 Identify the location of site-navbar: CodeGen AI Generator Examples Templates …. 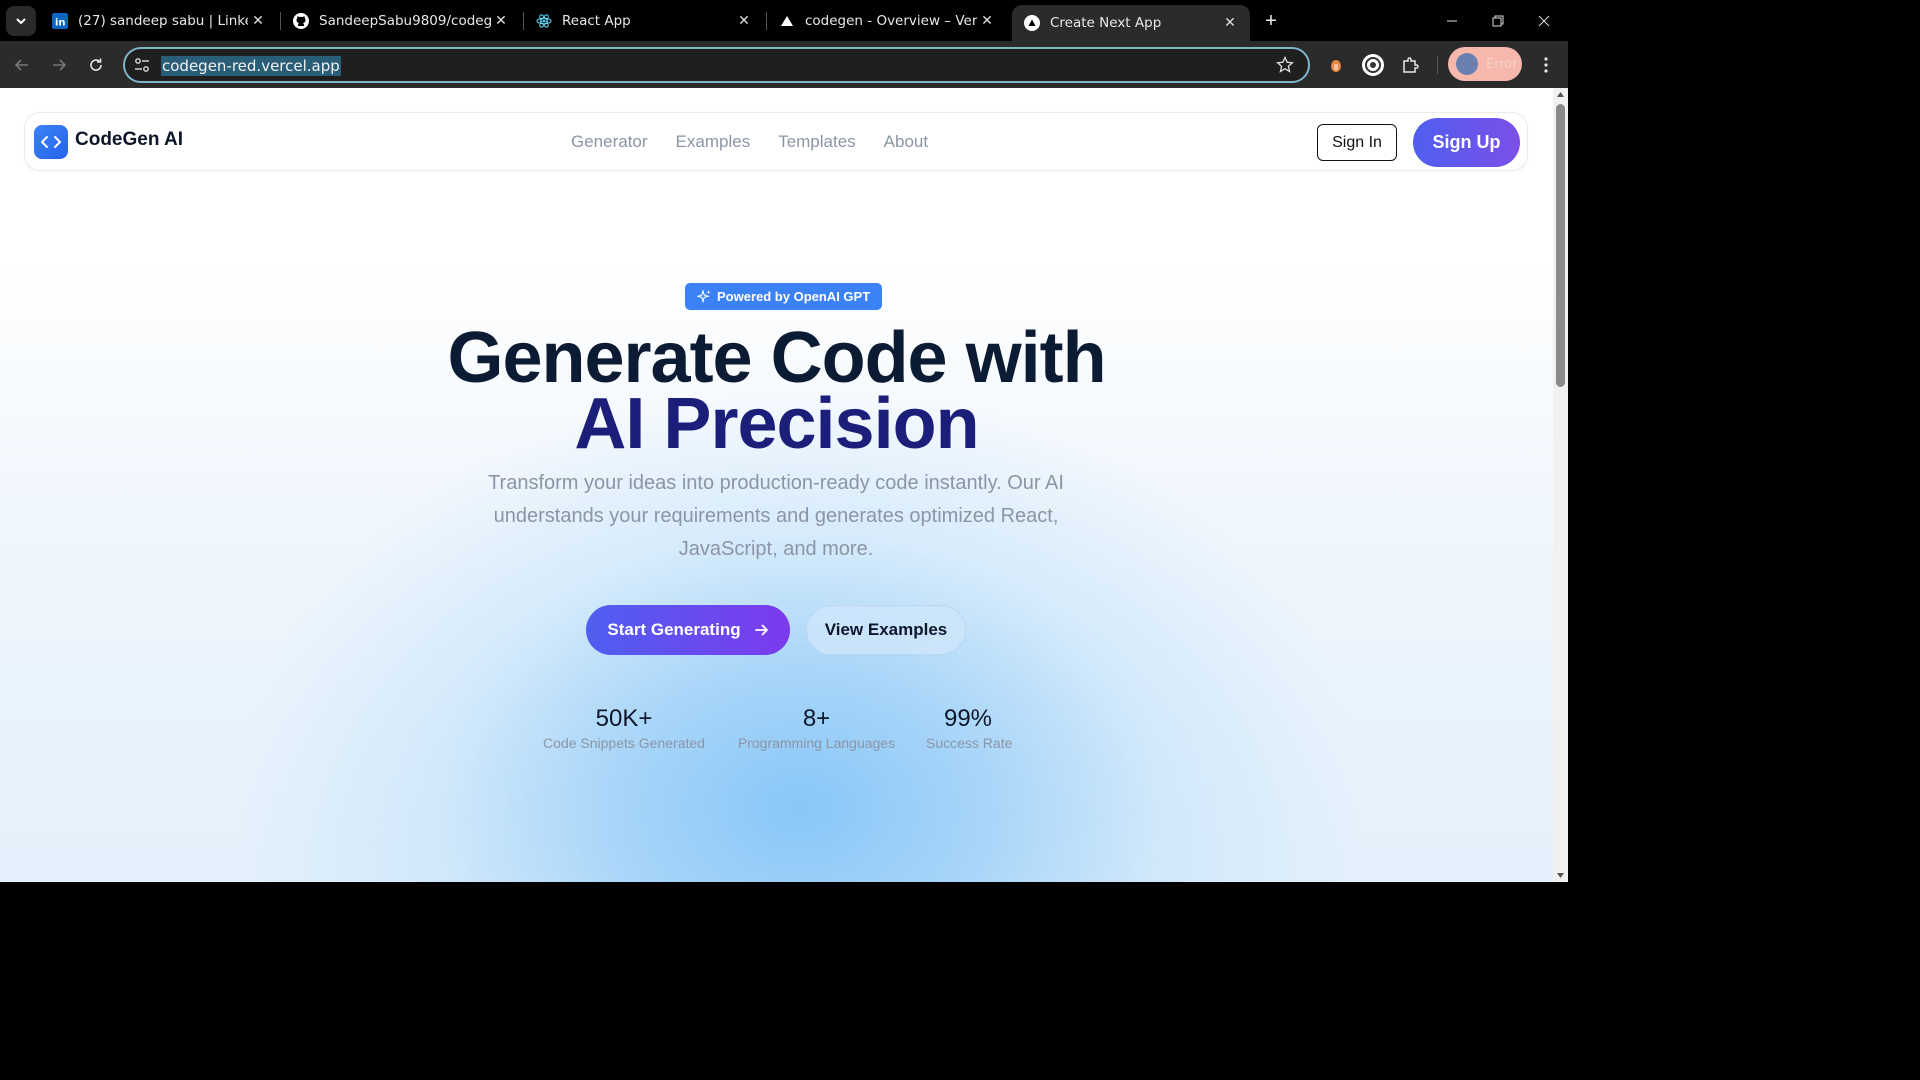
(776, 141).